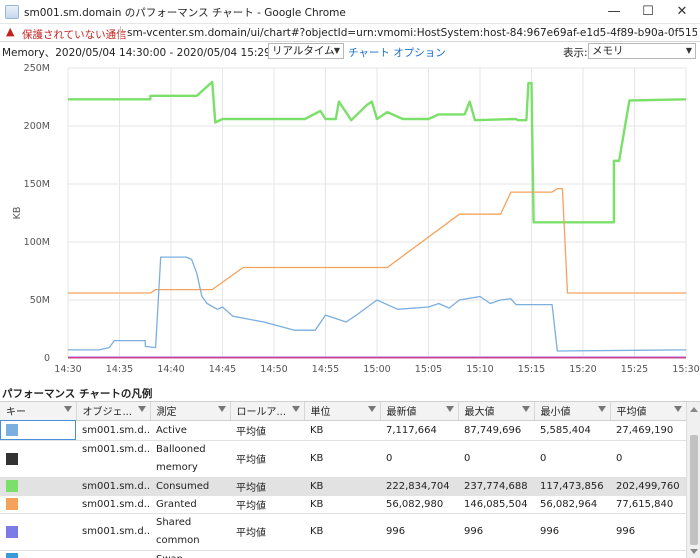 Image resolution: width=700 pixels, height=558 pixels. Describe the element at coordinates (222, 369) in the screenshot. I see `x-tick-label: 14:45` at that location.